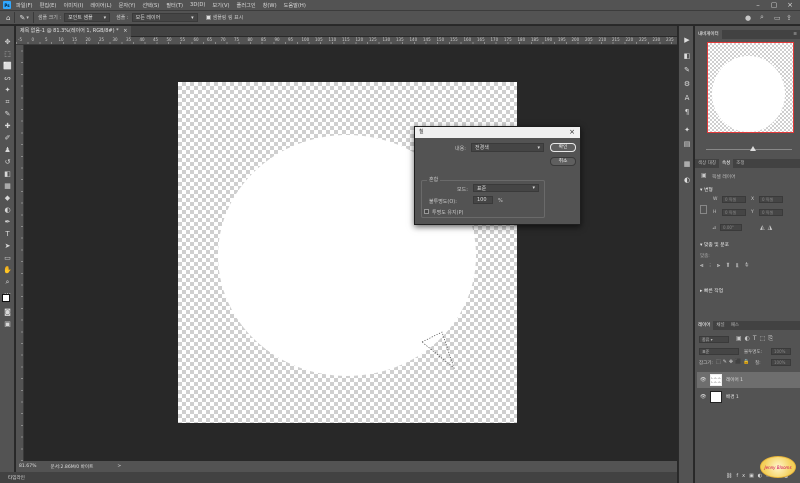 The image size is (800, 483). I want to click on tab-adjustments: 조정, so click(740, 163).